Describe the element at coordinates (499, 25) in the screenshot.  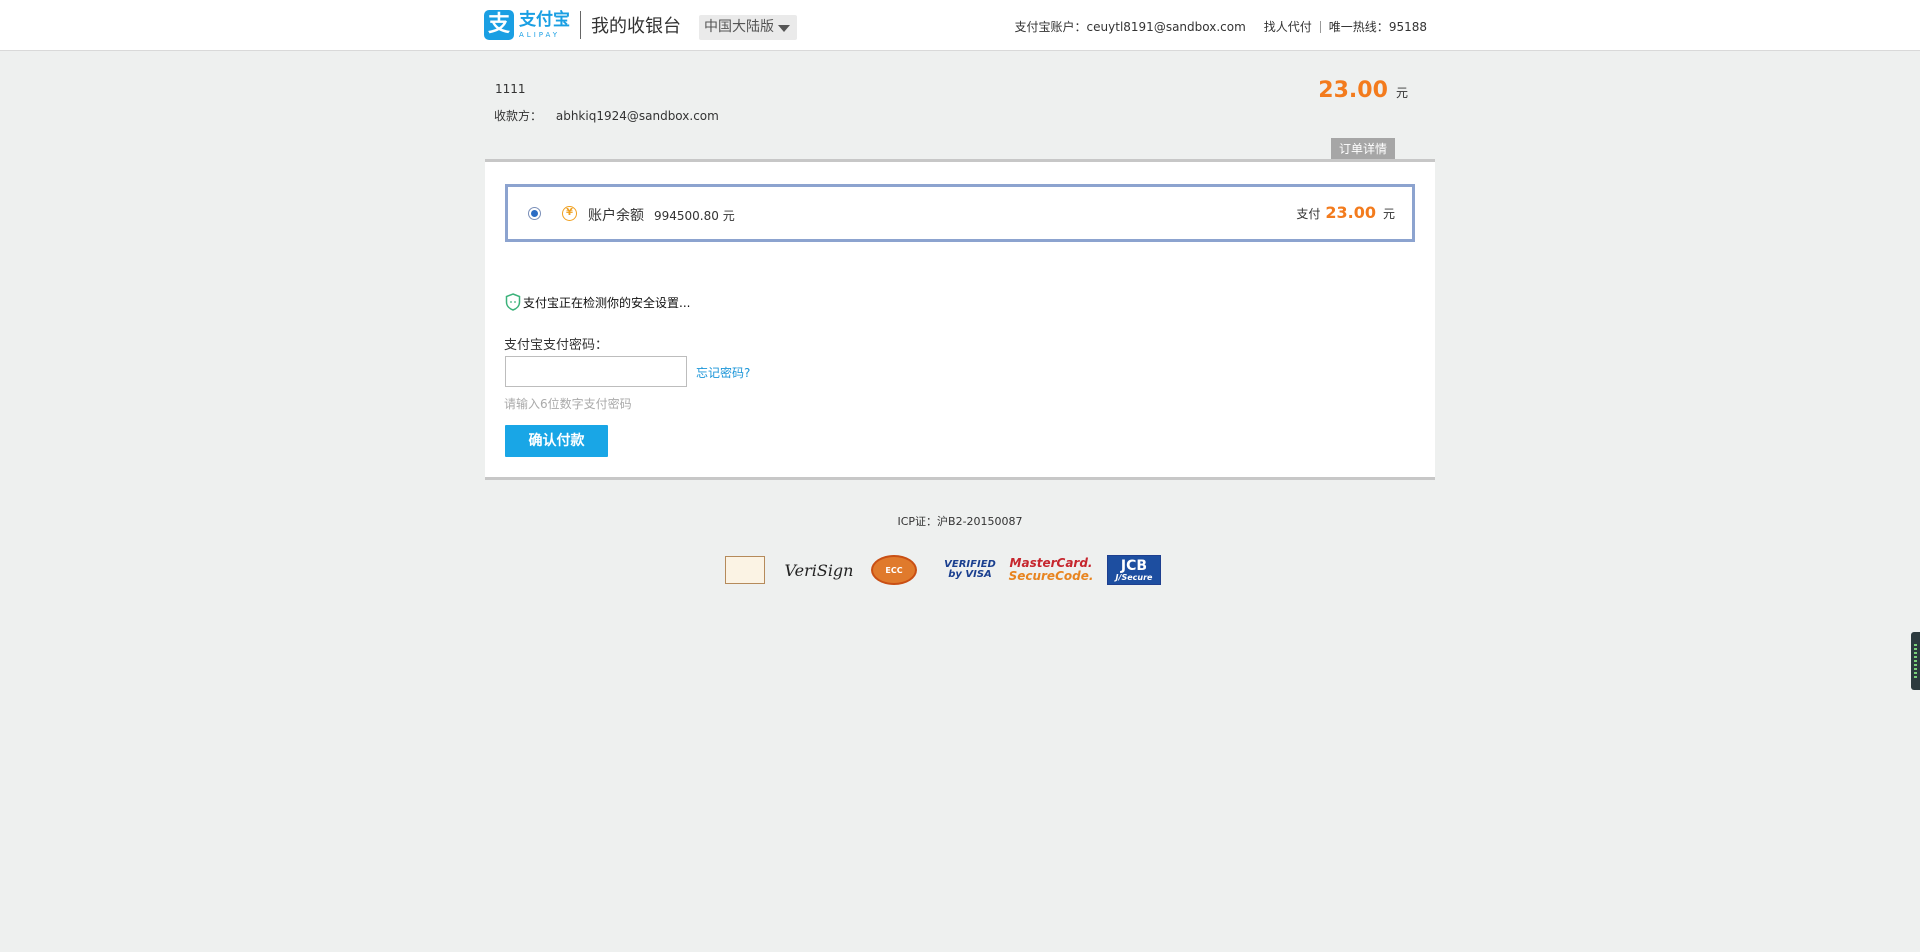
I see `alipay-logo-icon: 支` at that location.